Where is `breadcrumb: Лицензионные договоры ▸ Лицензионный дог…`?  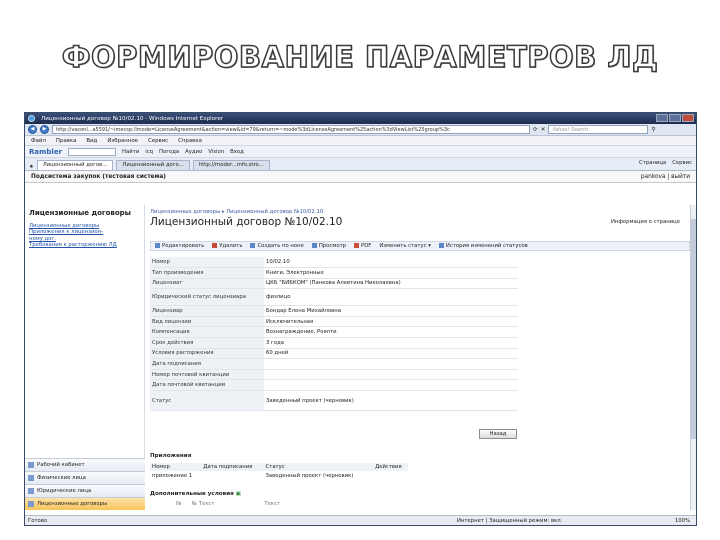 breadcrumb: Лицензионные договоры ▸ Лицензионный дог… is located at coordinates (421, 210).